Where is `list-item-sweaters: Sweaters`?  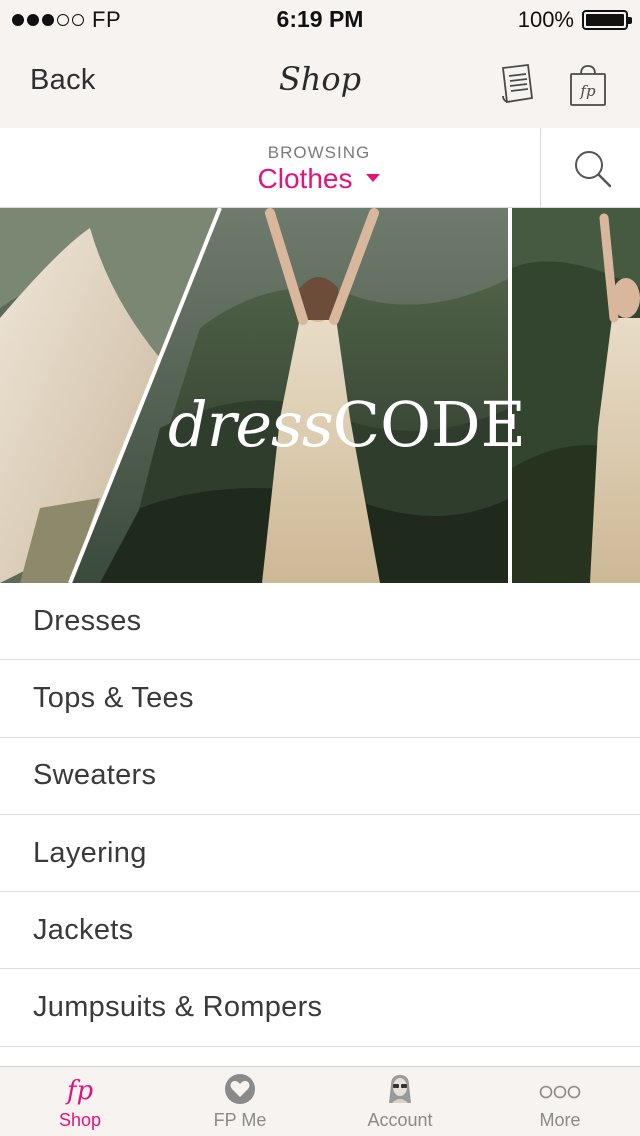
list-item-sweaters: Sweaters is located at coordinates (320, 776).